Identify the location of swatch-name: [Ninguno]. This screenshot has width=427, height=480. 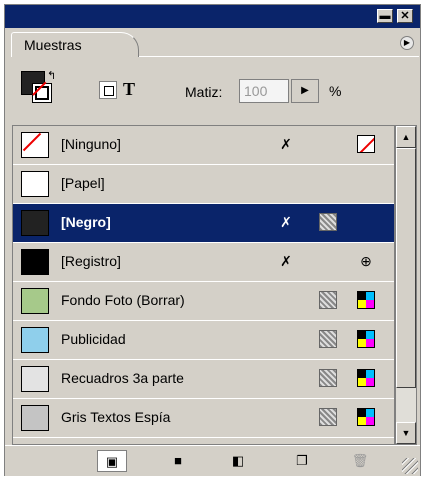
(91, 144).